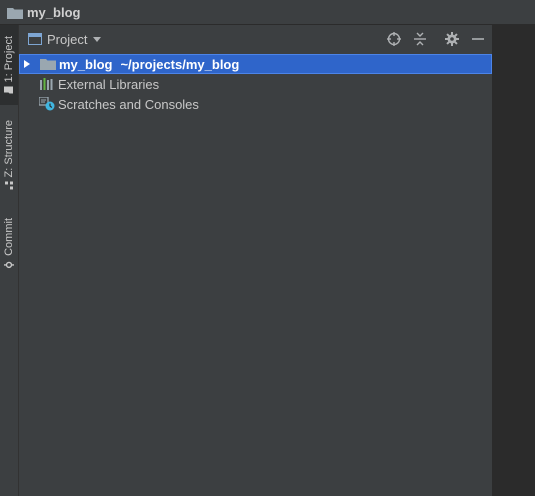  I want to click on collapse-all-button, so click(420, 39).